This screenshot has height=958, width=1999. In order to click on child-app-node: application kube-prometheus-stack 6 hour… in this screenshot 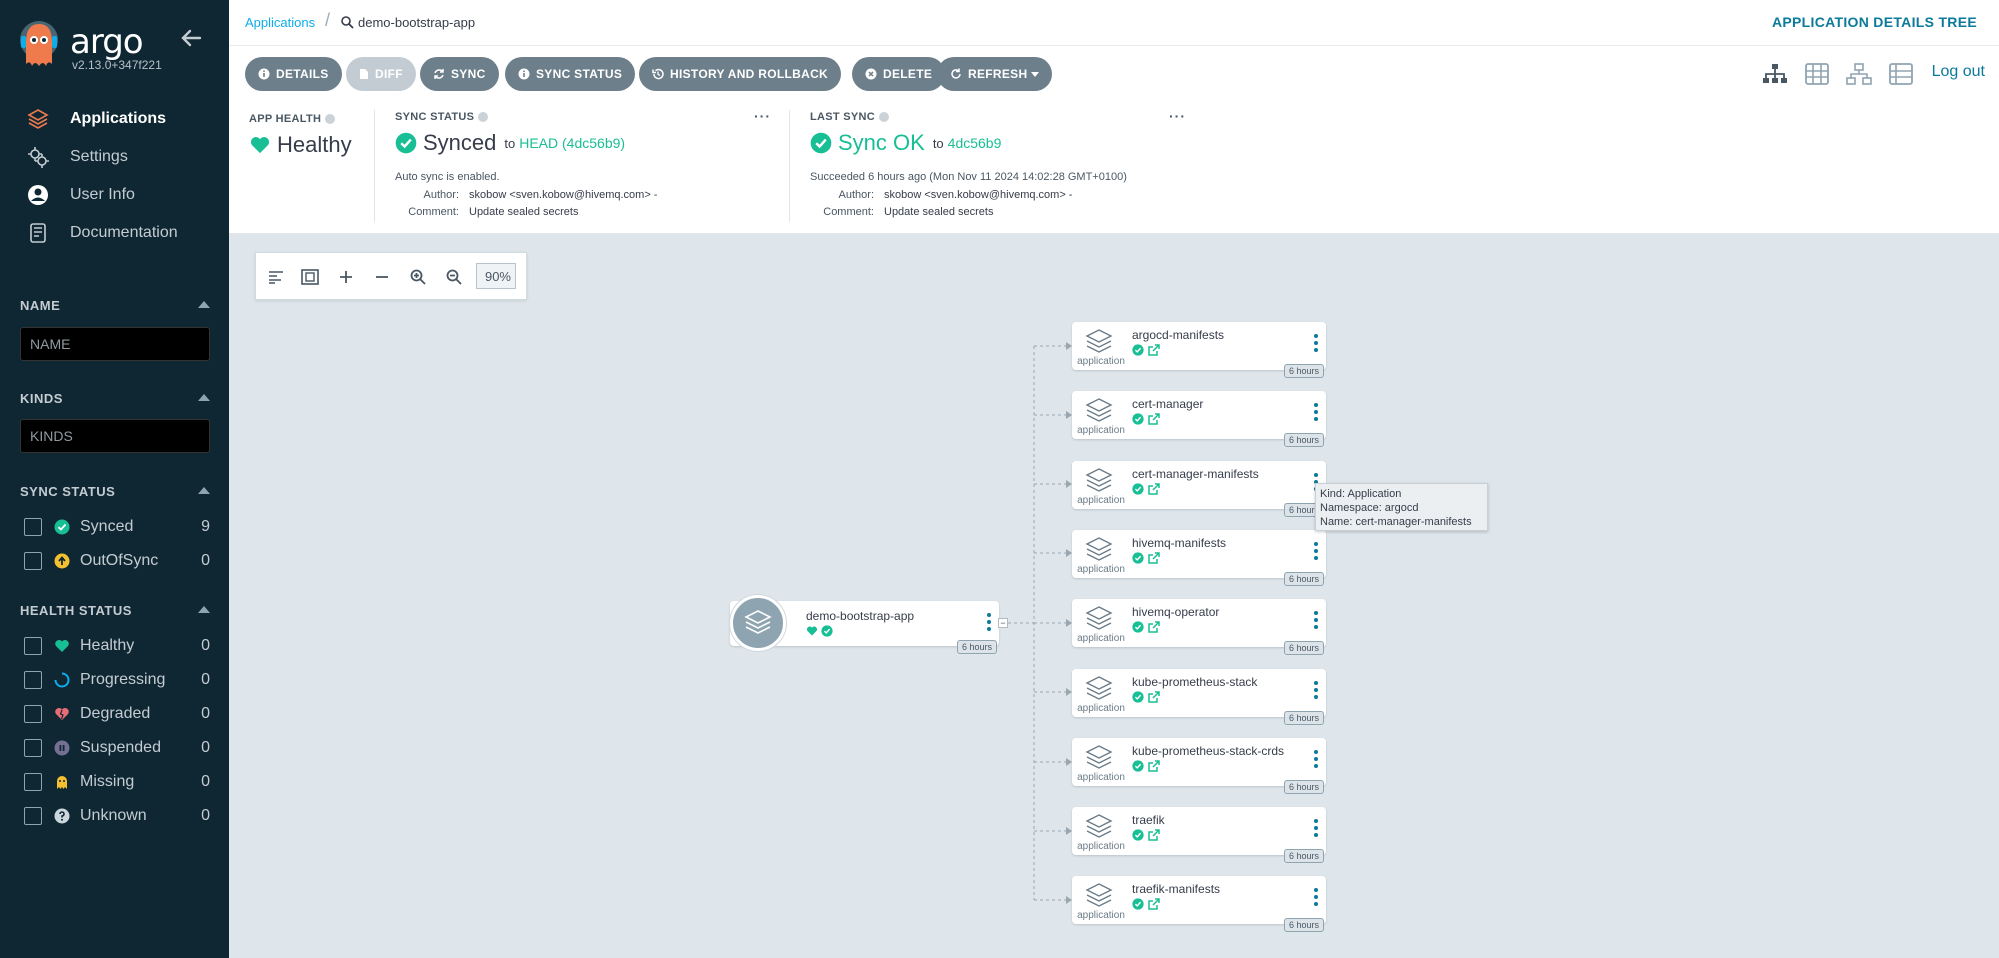, I will do `click(1199, 697)`.